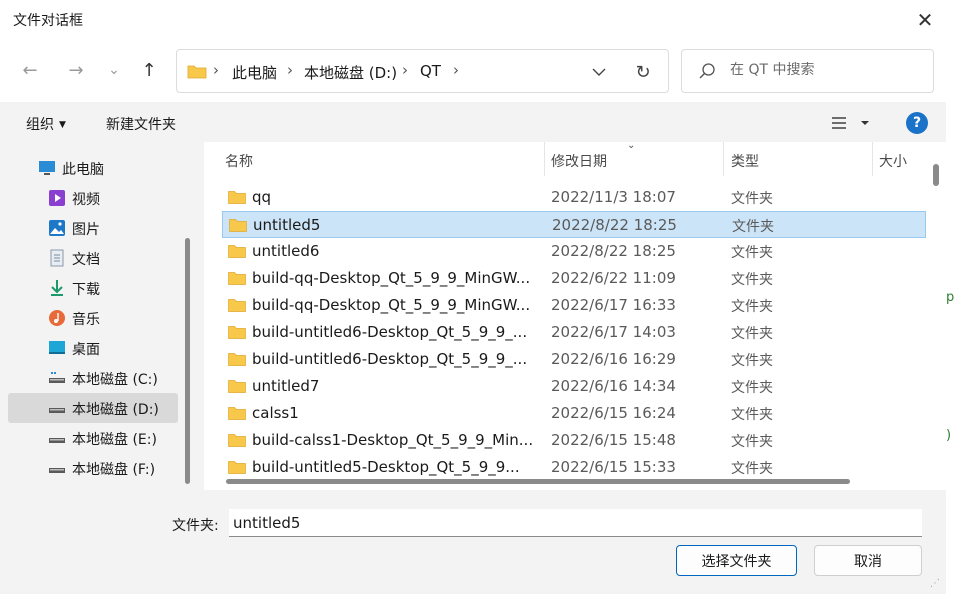 This screenshot has width=961, height=594. I want to click on sidebar-item-drive-f: 本地磁盘 (F:), so click(93, 468).